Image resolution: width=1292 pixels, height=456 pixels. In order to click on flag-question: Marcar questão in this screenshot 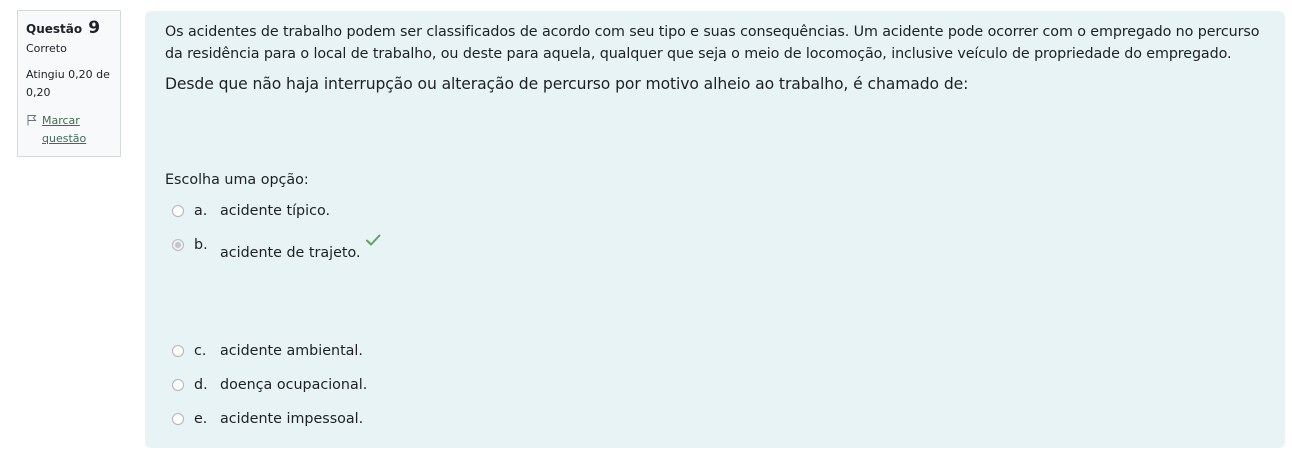, I will do `click(73, 130)`.